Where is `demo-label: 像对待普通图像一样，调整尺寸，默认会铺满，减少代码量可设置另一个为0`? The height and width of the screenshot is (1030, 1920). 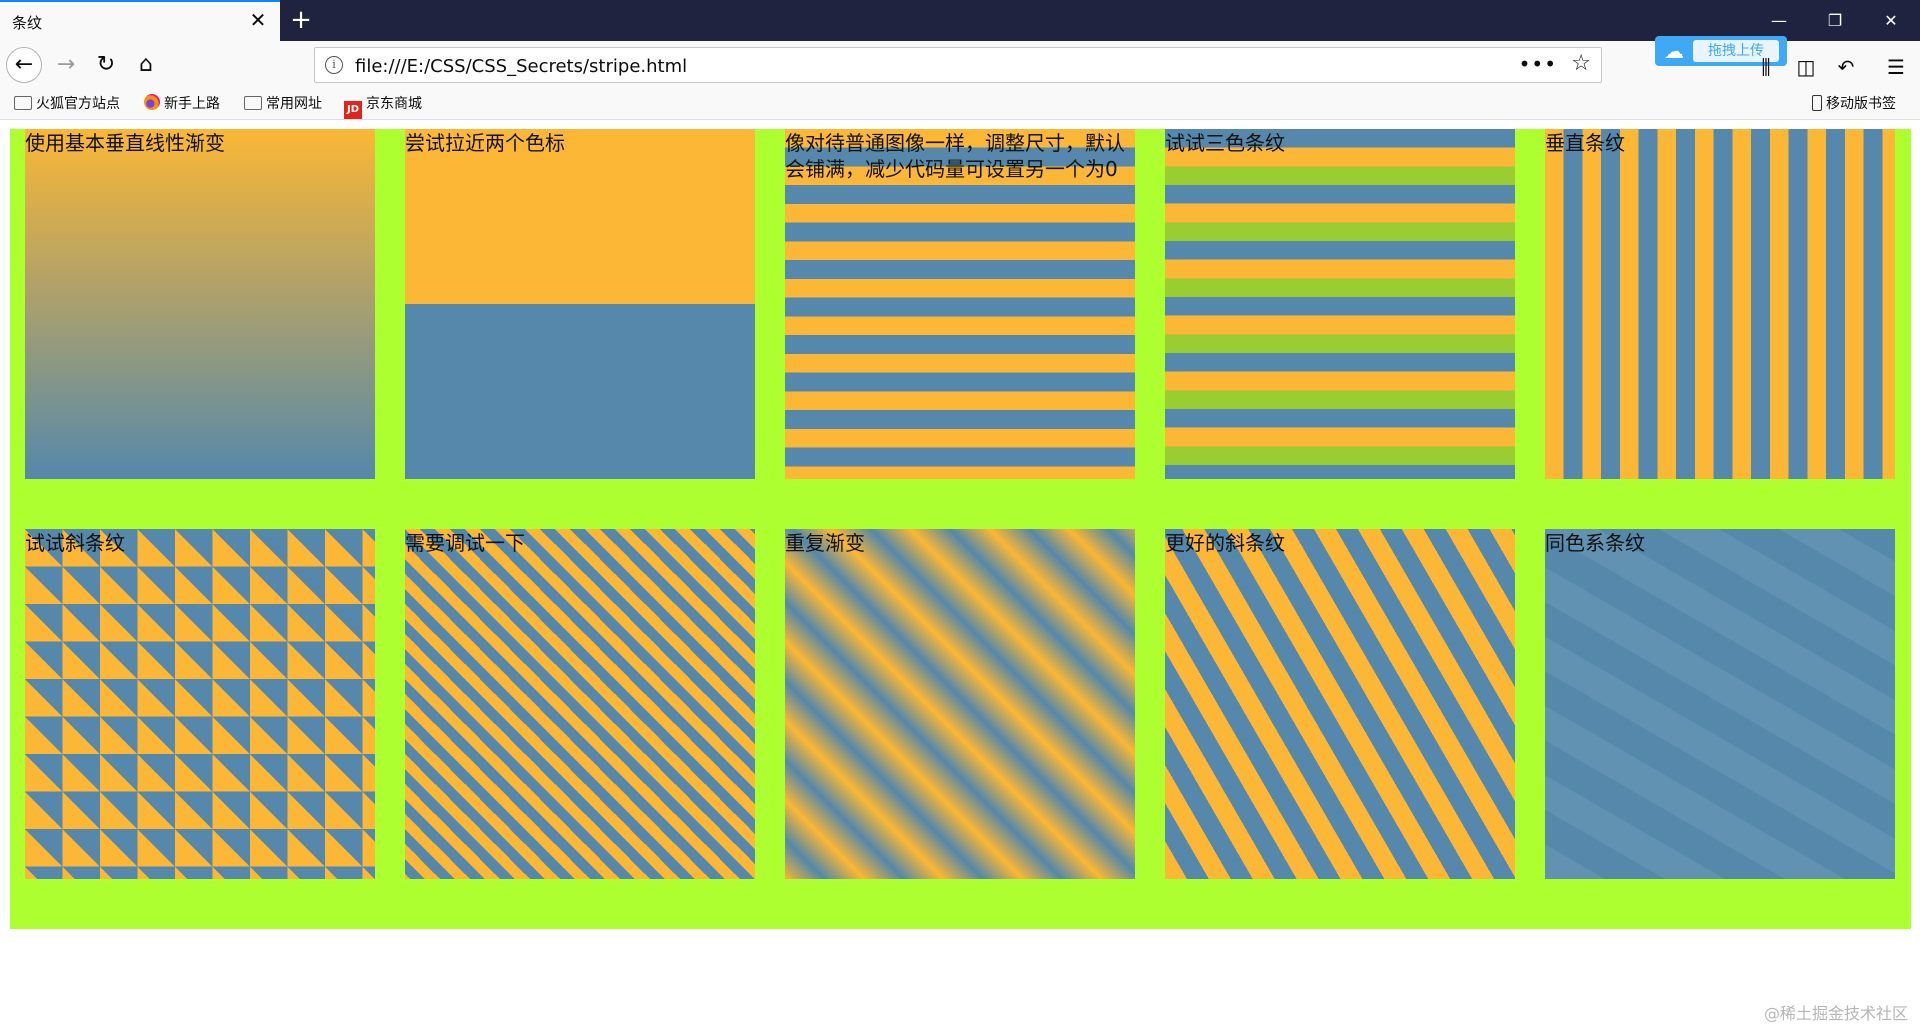
demo-label: 像对待普通图像一样，调整尺寸，默认会铺满，减少代码量可设置另一个为0 is located at coordinates (955, 156).